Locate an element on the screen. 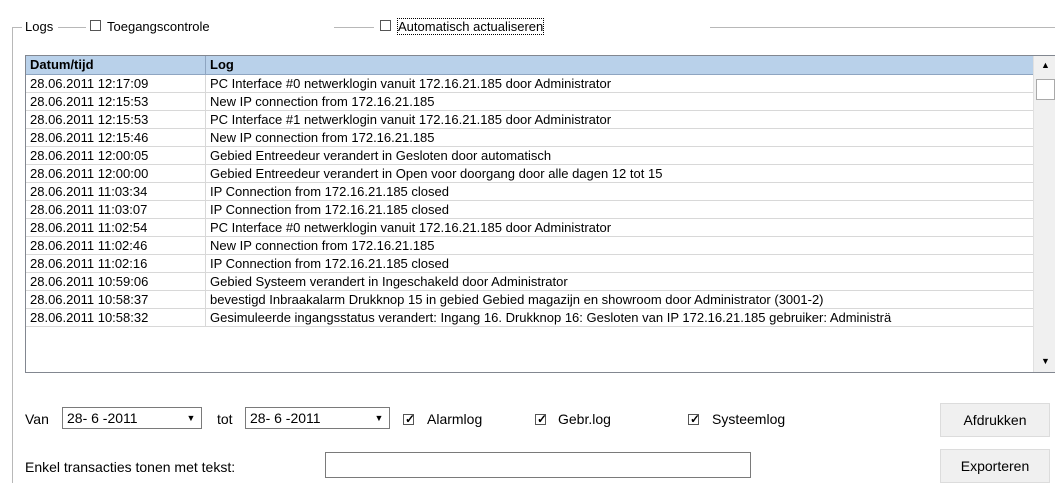 Image resolution: width=1055 pixels, height=483 pixels. groupbox-border-seg2 is located at coordinates (354, 27).